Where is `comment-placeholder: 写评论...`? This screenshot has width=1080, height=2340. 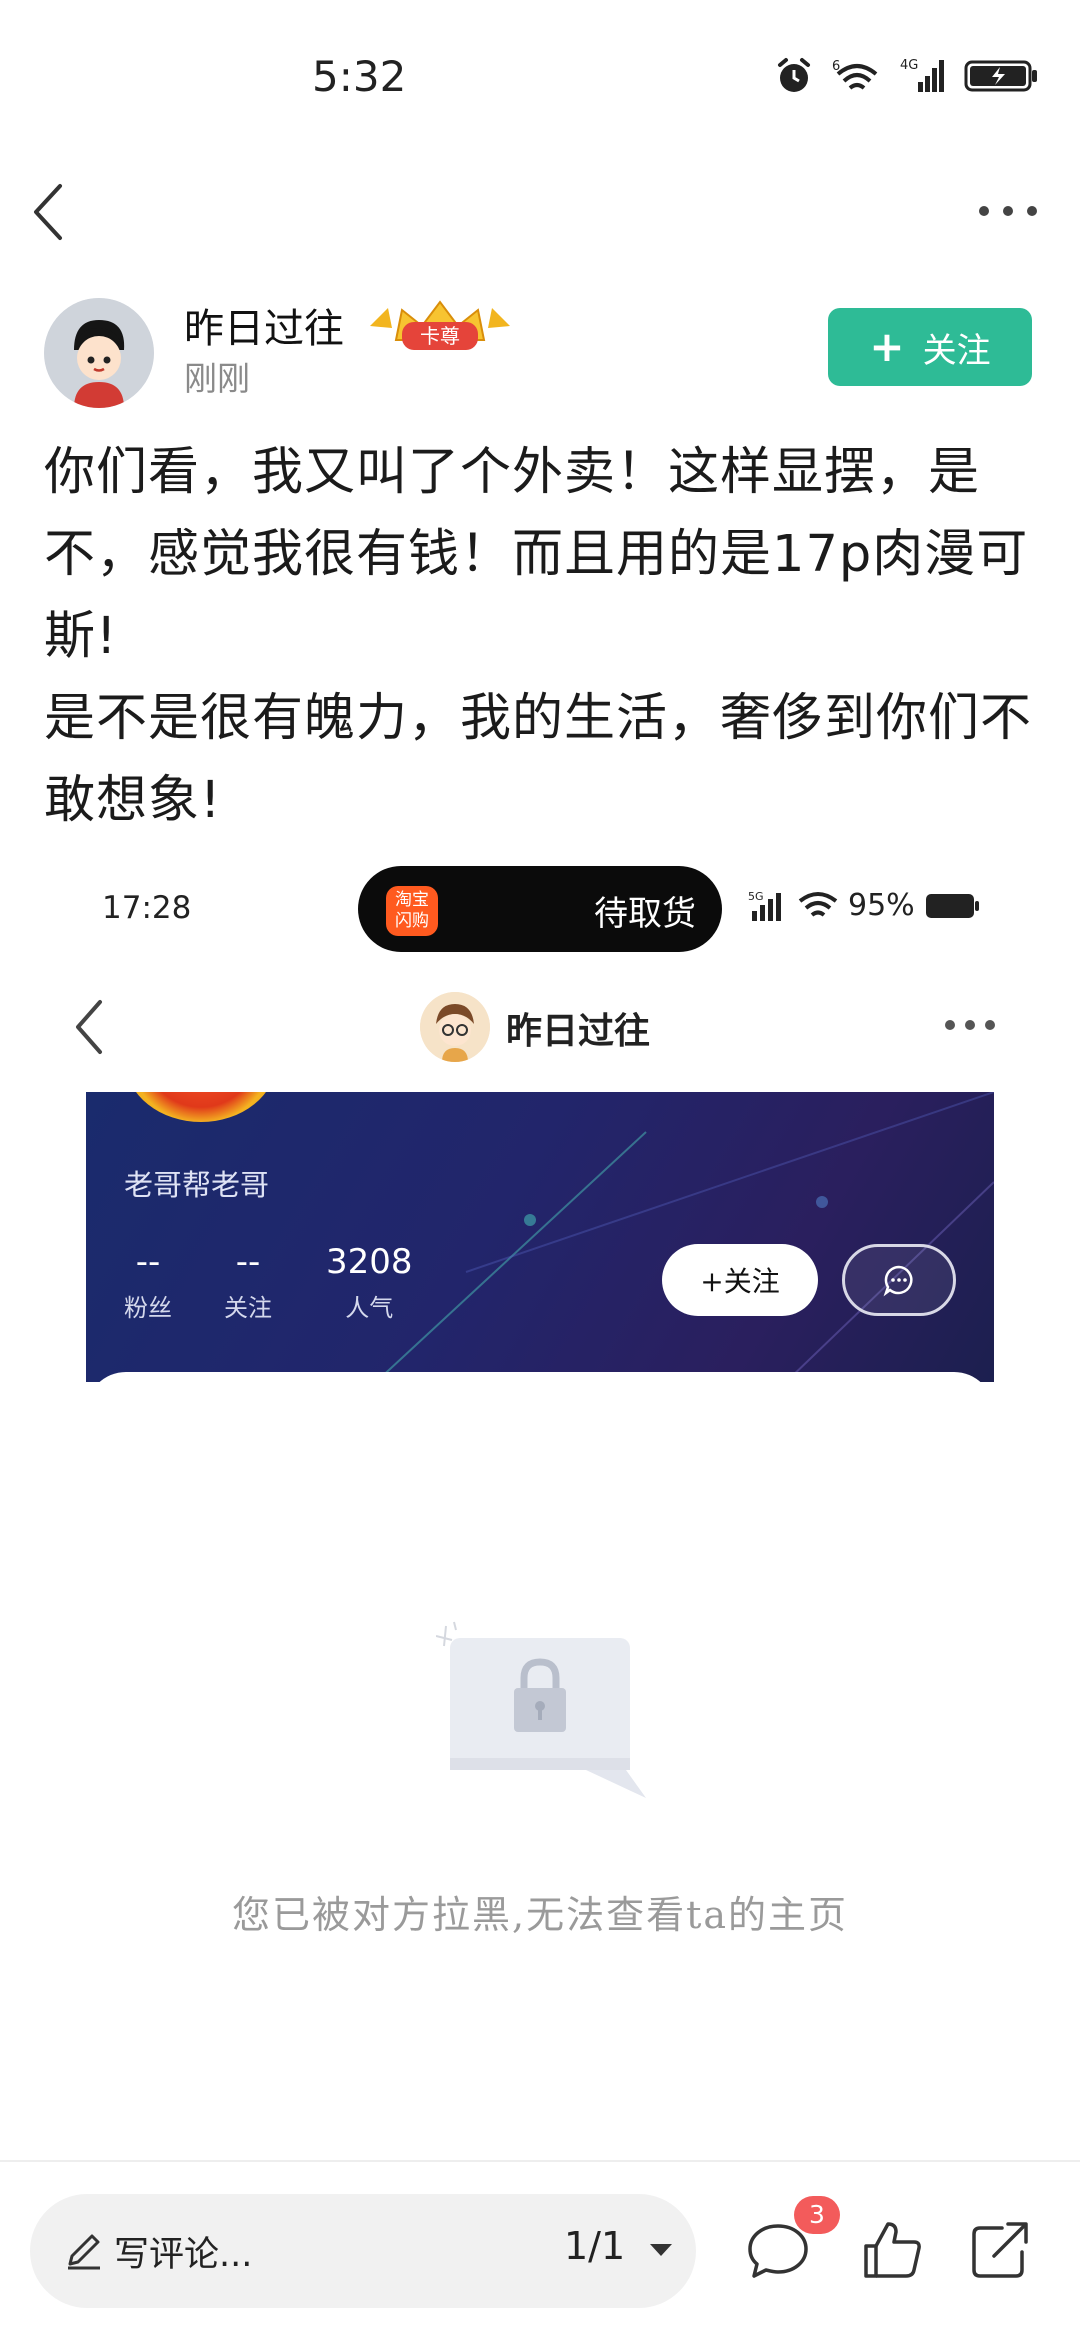 comment-placeholder: 写评论... is located at coordinates (183, 2255).